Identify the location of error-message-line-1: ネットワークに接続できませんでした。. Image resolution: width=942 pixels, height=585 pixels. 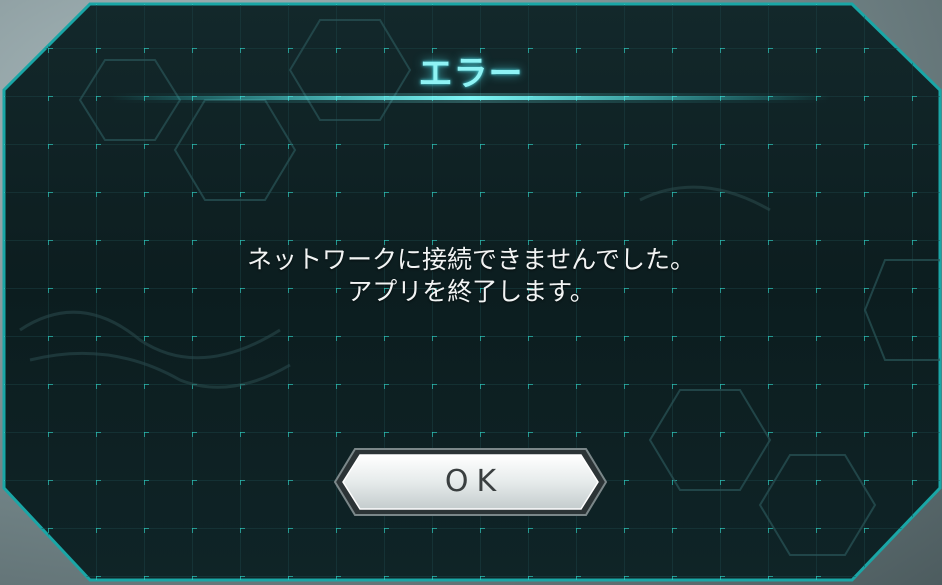
(470, 259).